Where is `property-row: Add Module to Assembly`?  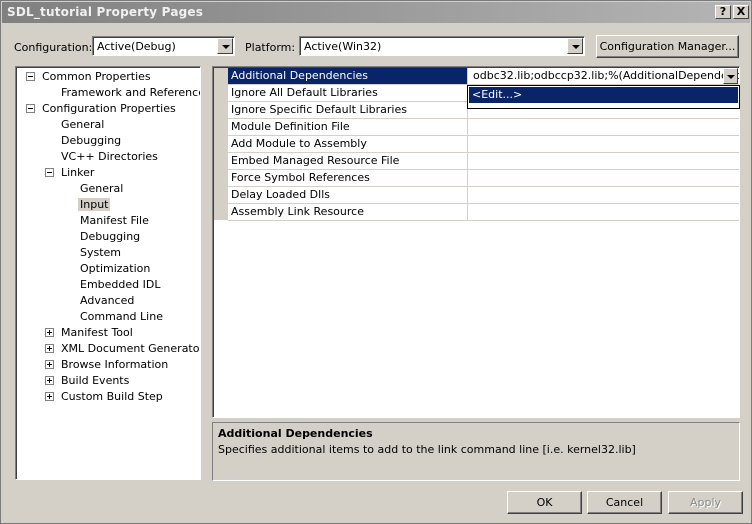
property-row: Add Module to Assembly is located at coordinates (483, 144).